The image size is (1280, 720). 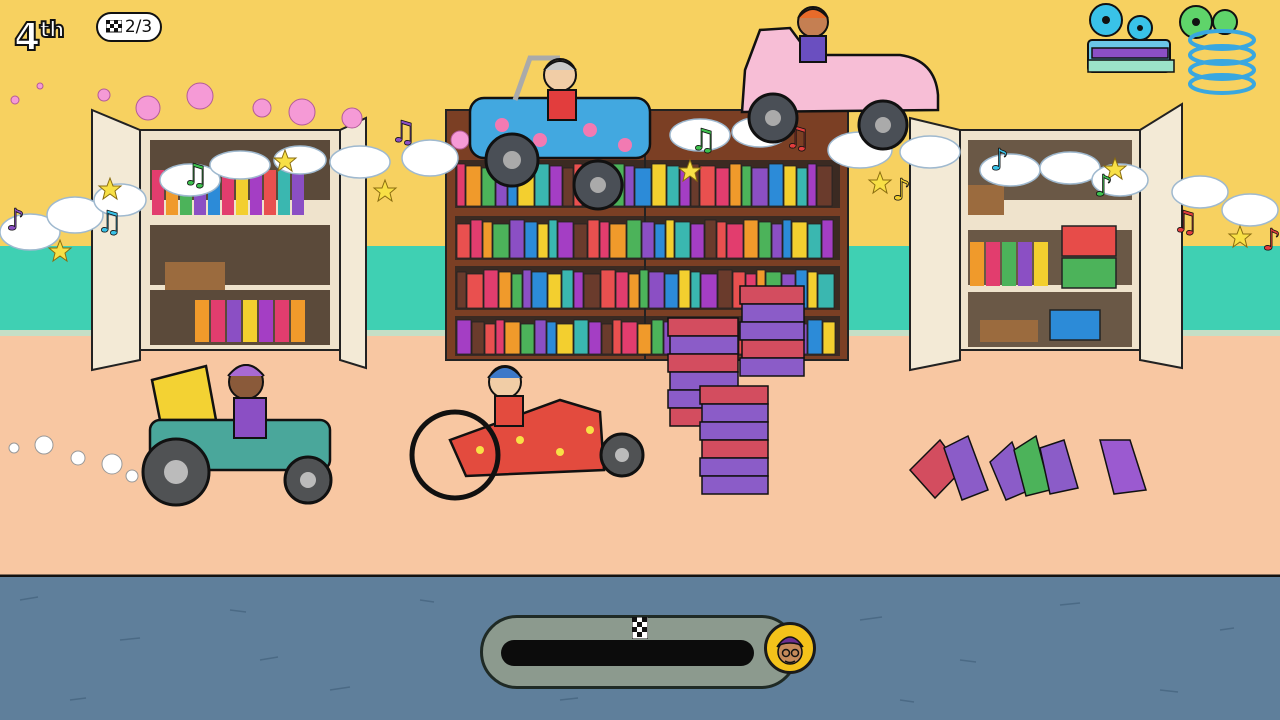 What do you see at coordinates (27, 37) in the screenshot?
I see `position-number: 4` at bounding box center [27, 37].